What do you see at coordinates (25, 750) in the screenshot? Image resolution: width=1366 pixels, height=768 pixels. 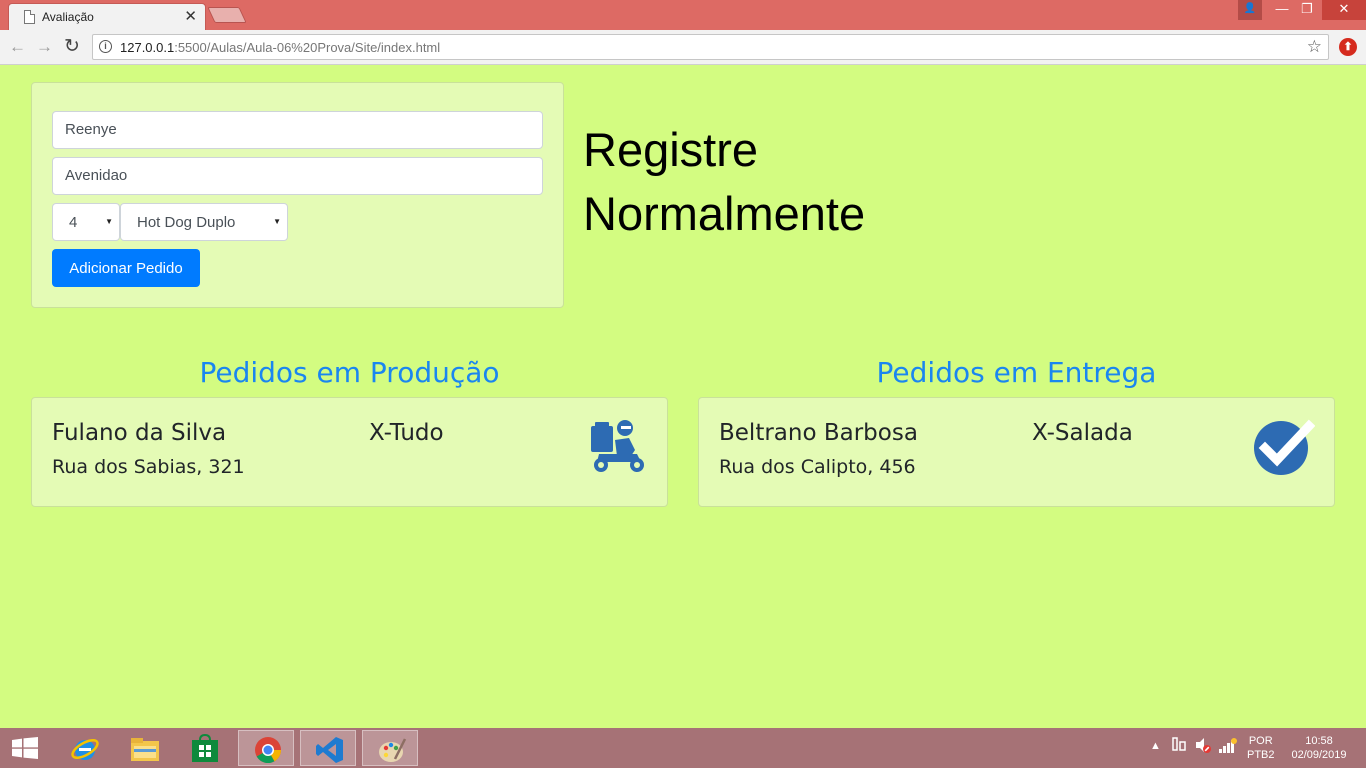 I see `windows-start-icon` at bounding box center [25, 750].